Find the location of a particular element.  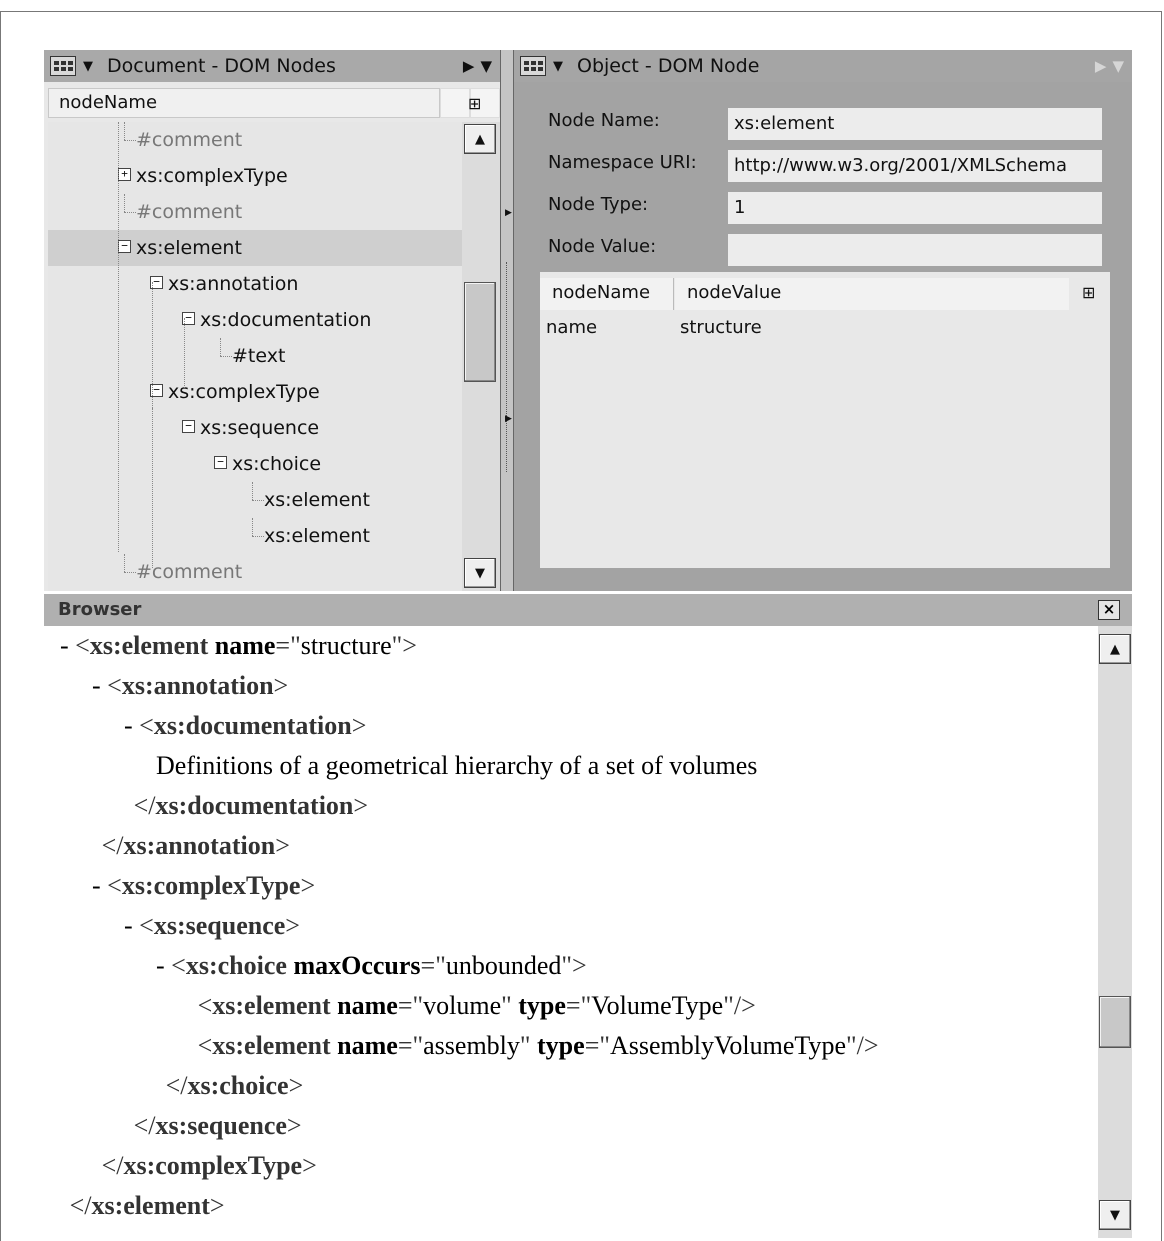

tree-node-label: xs:sequence is located at coordinates (260, 428).